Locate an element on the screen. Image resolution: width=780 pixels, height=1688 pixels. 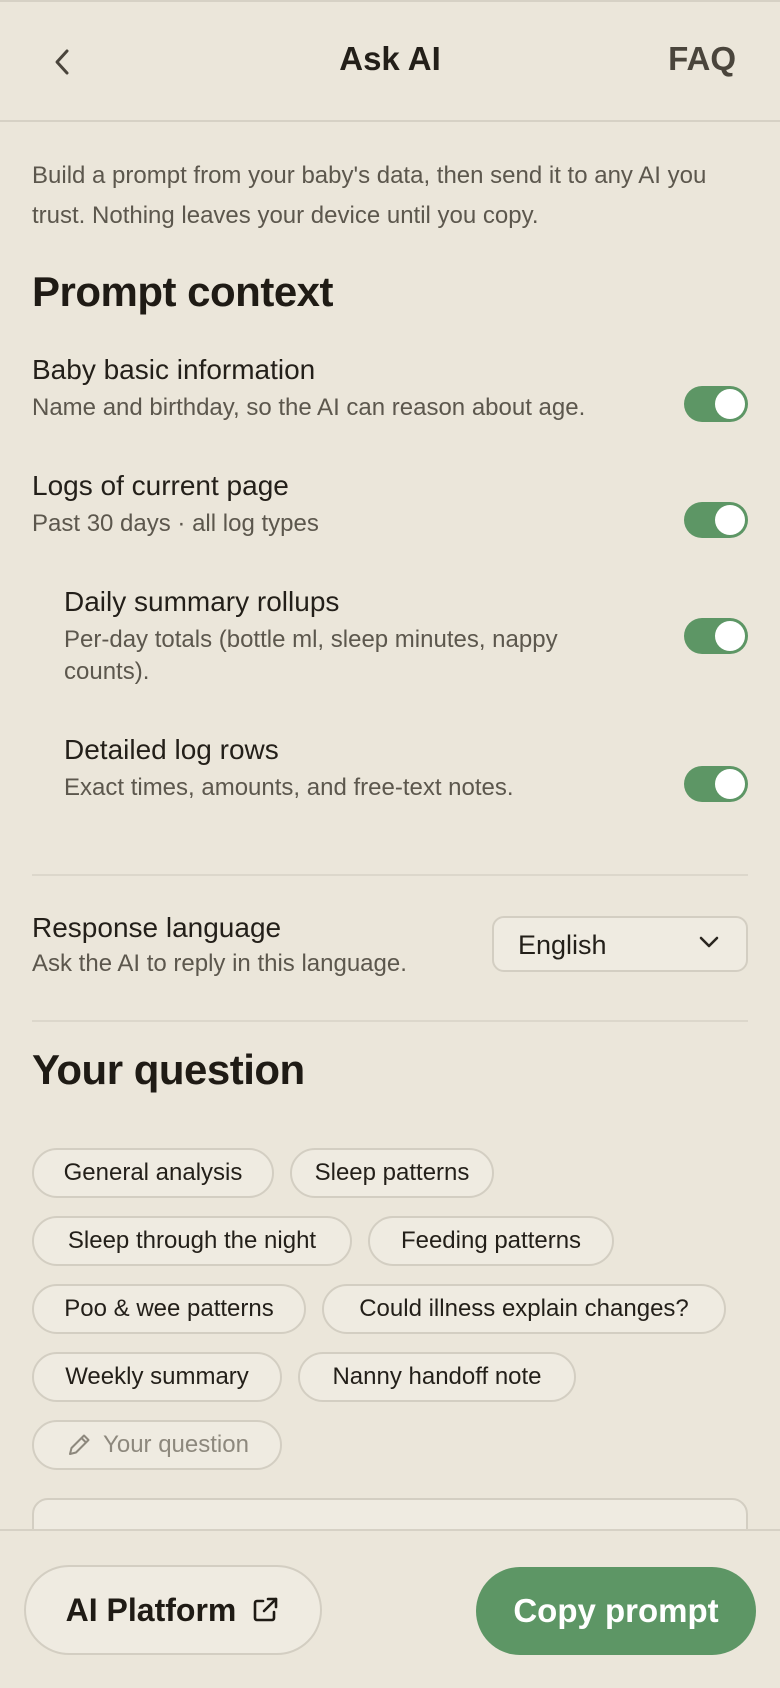
language-select: English is located at coordinates (620, 944).